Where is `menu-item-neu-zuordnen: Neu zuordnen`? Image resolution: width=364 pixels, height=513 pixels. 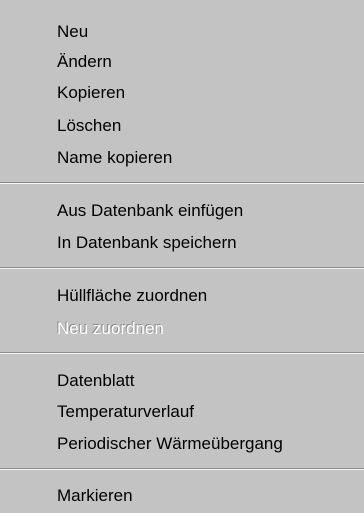 menu-item-neu-zuordnen: Neu zuordnen is located at coordinates (110, 328).